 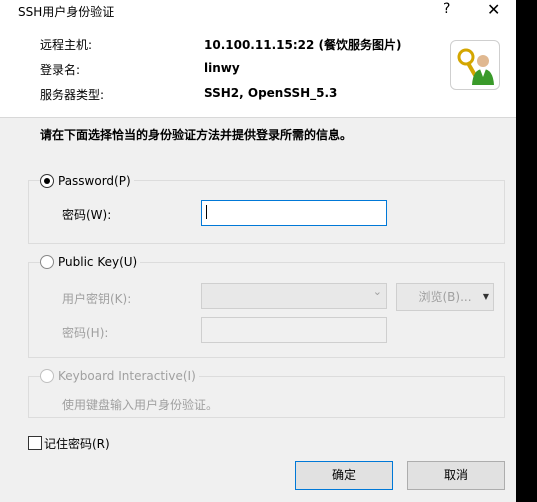 What do you see at coordinates (303, 45) in the screenshot?
I see `remote-host-value: 10.100.11.15:22 (餐饮服务图片)` at bounding box center [303, 45].